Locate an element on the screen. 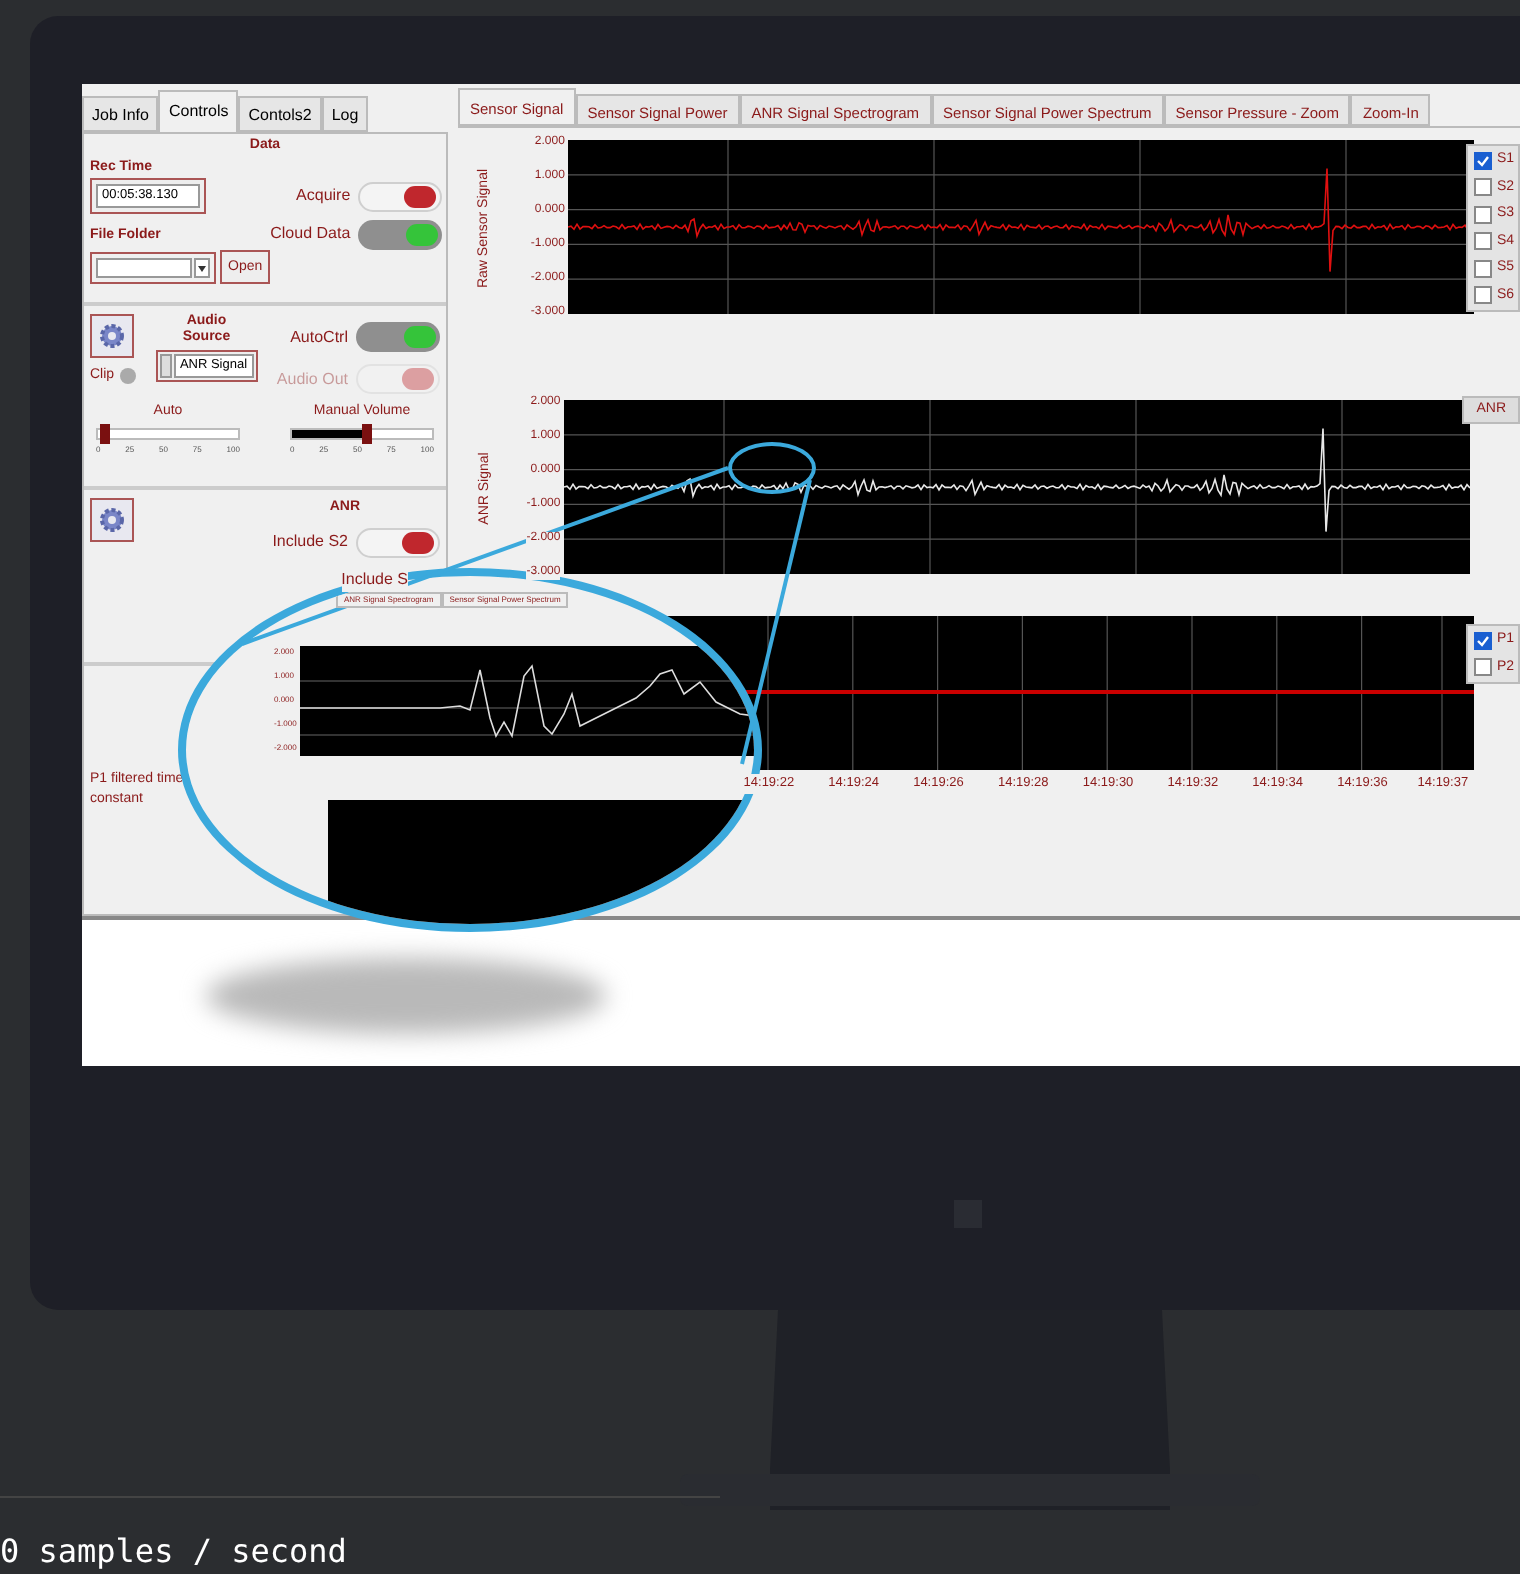  toggle-label: Cloud Data is located at coordinates (310, 234).